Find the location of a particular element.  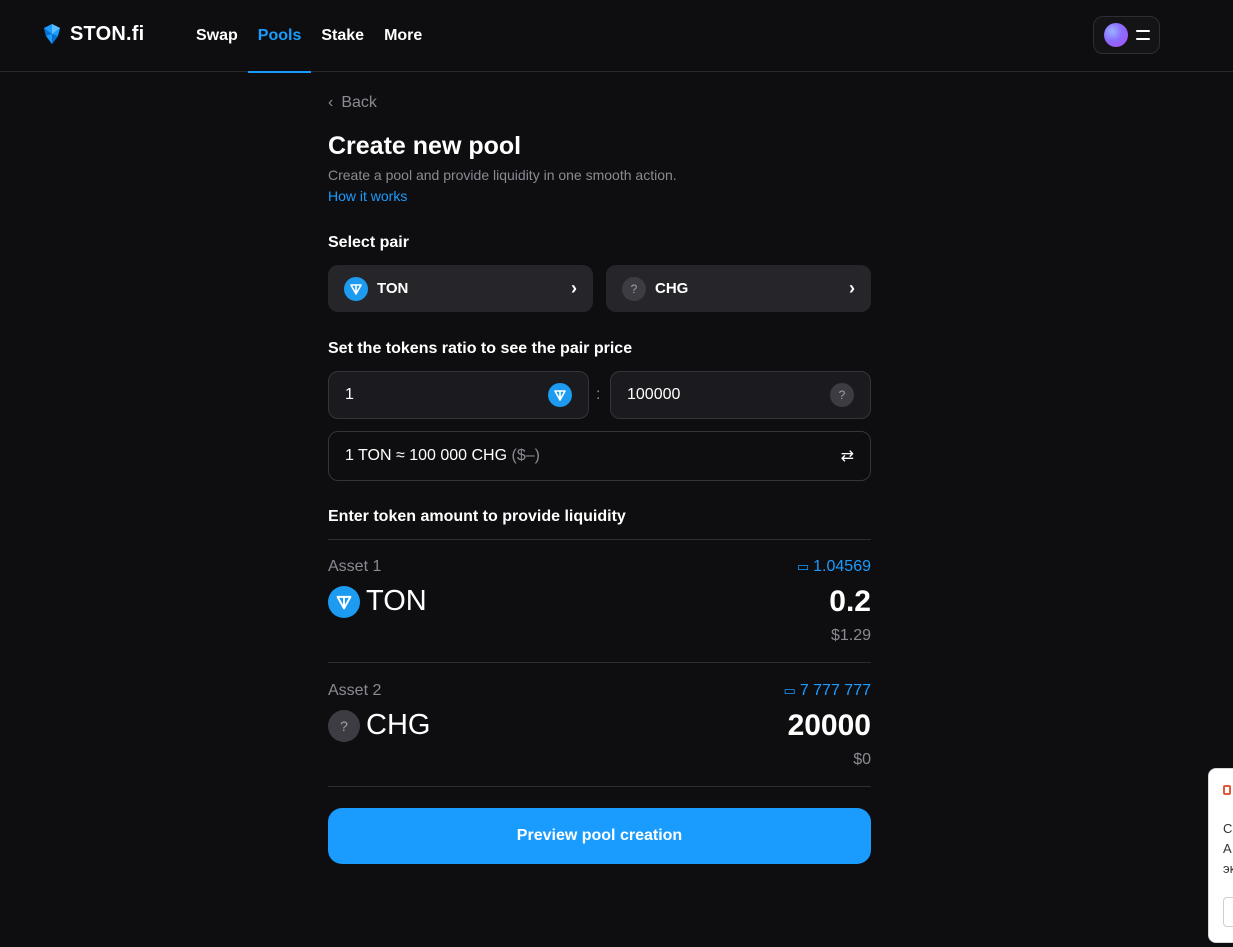

swap-direction-icon: ⇄ is located at coordinates (847, 456).